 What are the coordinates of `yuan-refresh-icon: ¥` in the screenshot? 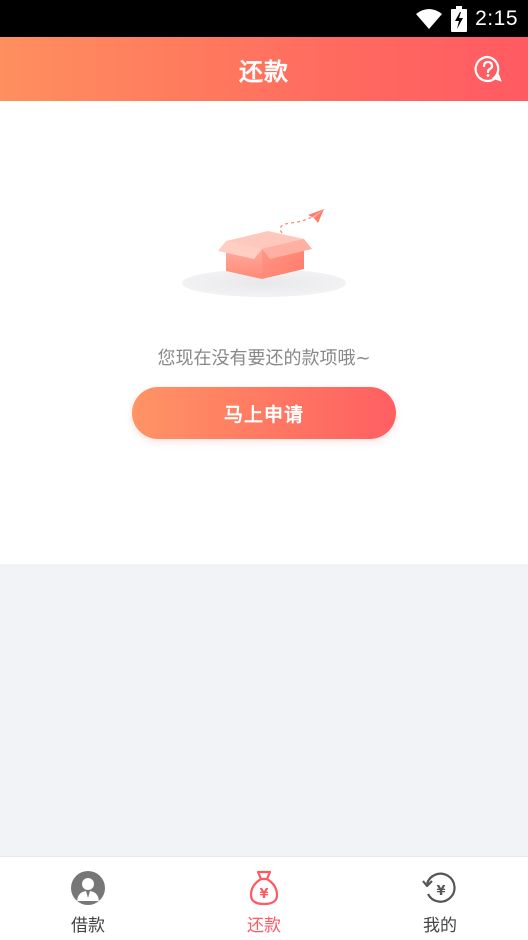 It's located at (440, 888).